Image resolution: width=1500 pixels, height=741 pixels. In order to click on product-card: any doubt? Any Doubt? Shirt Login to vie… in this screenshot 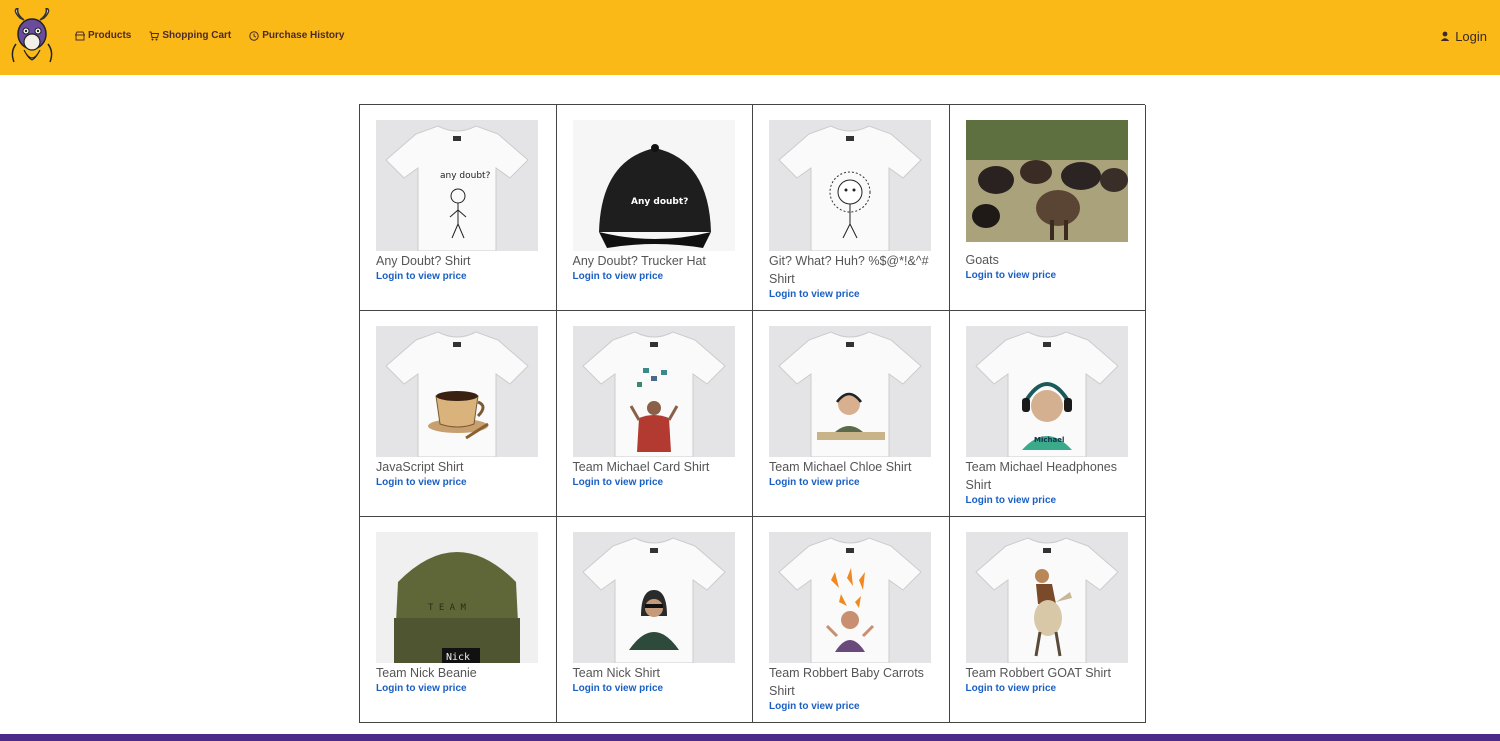, I will do `click(458, 208)`.